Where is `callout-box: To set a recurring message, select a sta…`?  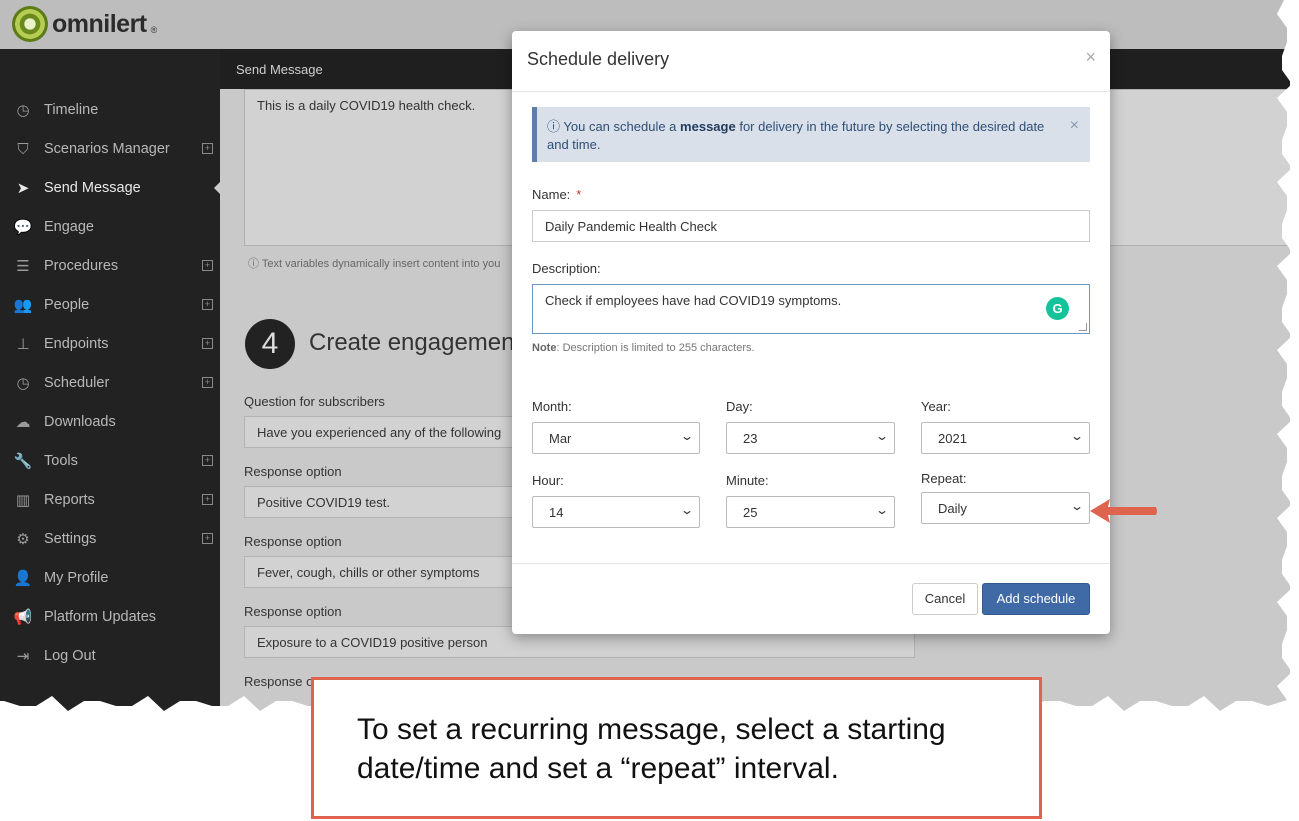
callout-box: To set a recurring message, select a sta… is located at coordinates (676, 748).